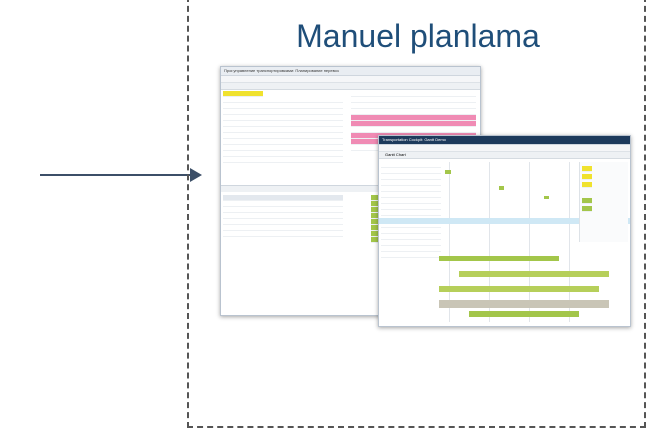  I want to click on resource-list, so click(411, 242).